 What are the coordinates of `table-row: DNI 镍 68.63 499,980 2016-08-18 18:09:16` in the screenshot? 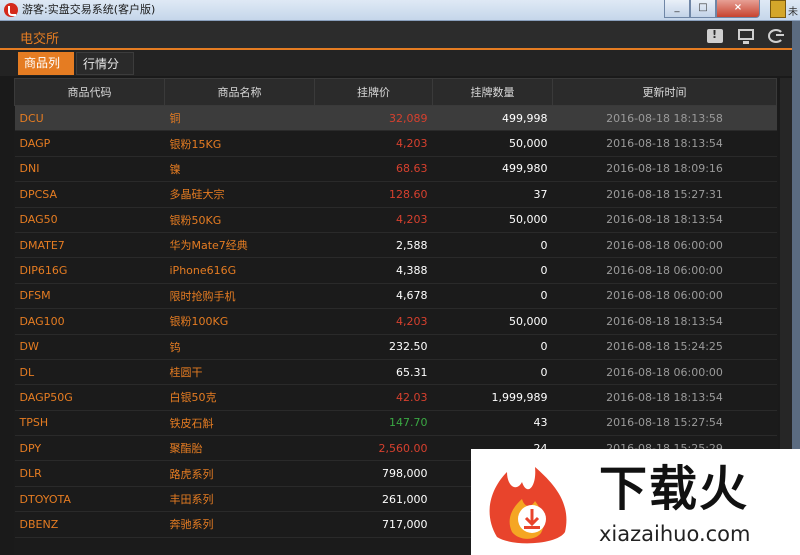 It's located at (395, 169).